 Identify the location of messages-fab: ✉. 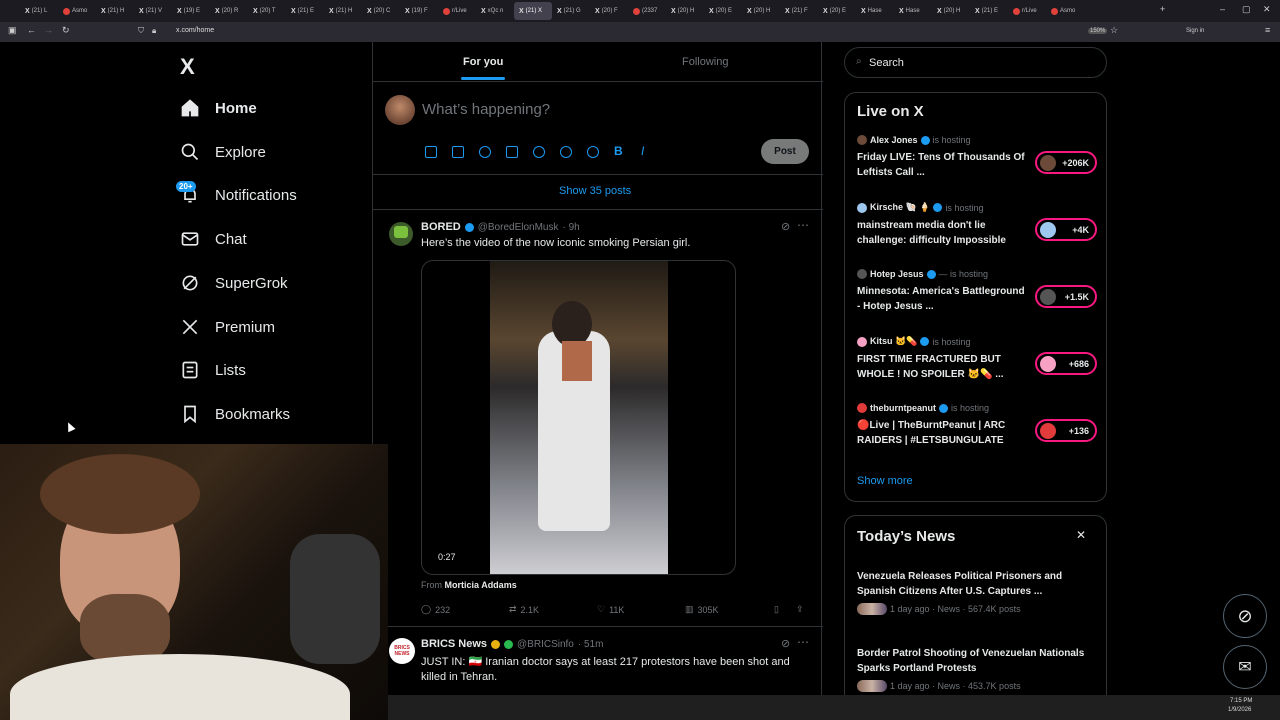
(1245, 667).